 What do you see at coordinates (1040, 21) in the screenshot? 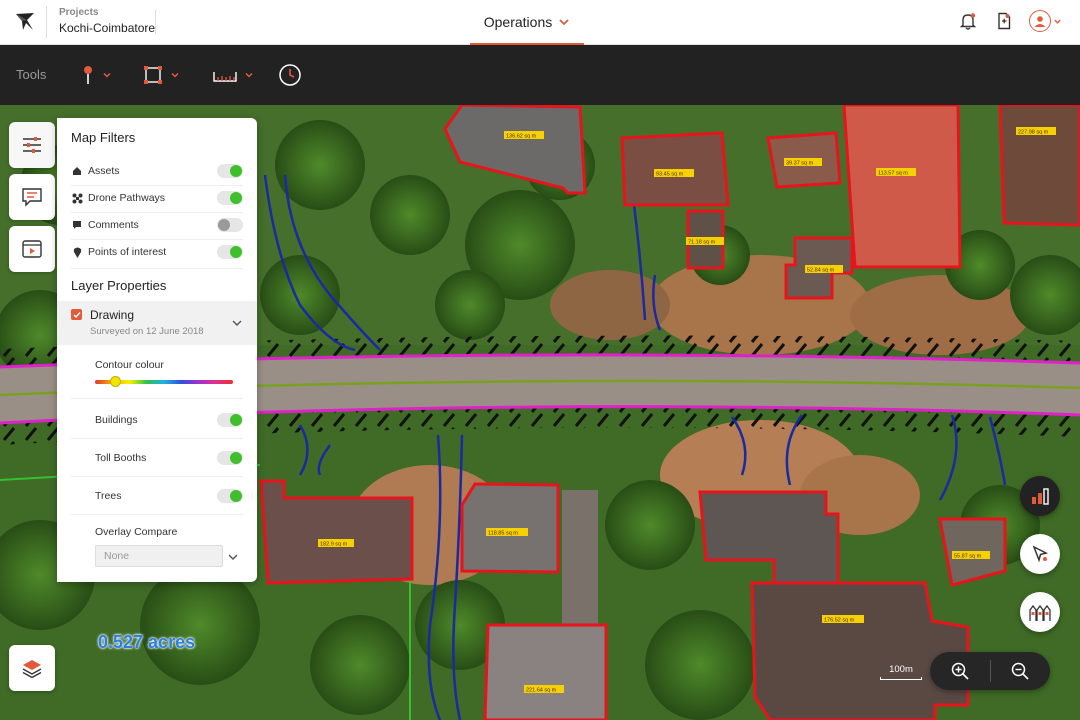
I see `user-icon` at bounding box center [1040, 21].